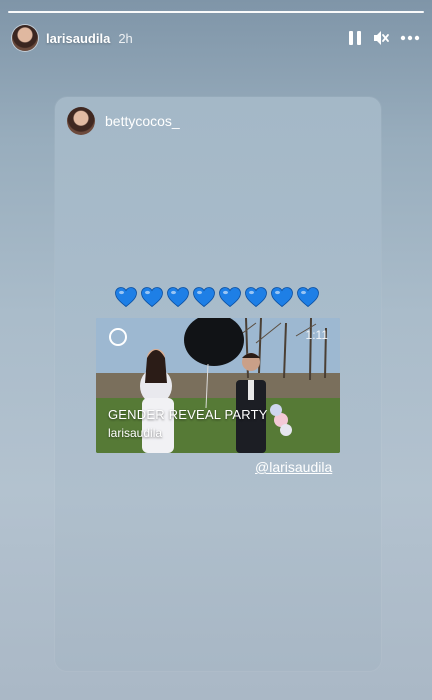  I want to click on more-icon, so click(410, 38).